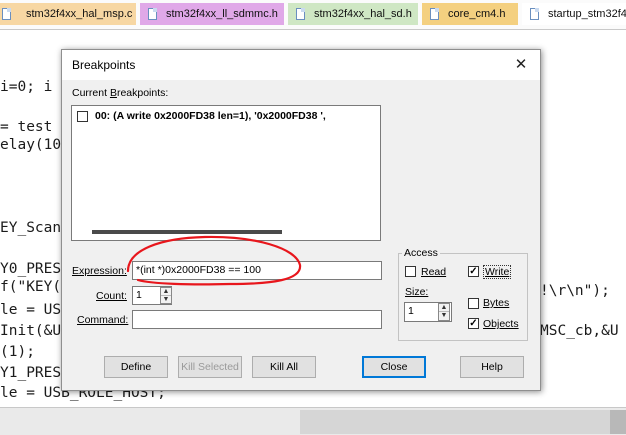 The width and height of the screenshot is (626, 435). What do you see at coordinates (410, 271) in the screenshot?
I see `read-checkbox` at bounding box center [410, 271].